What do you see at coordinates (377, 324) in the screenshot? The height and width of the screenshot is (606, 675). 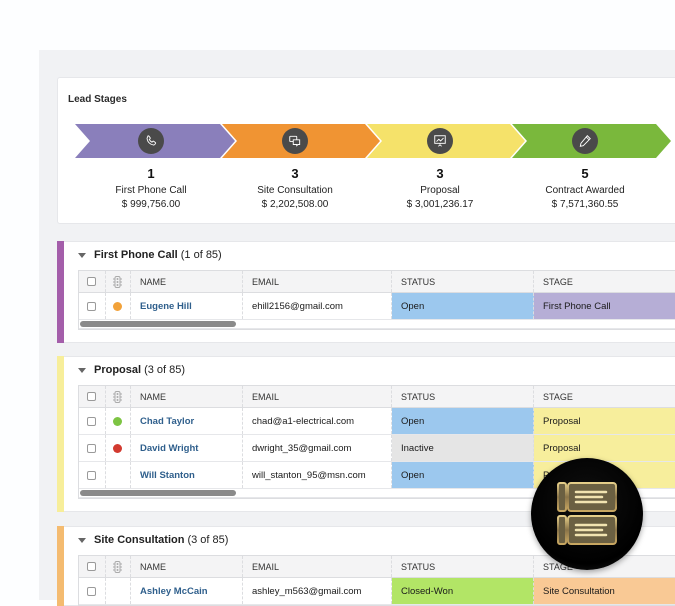 I see `horizontal-scrollbar` at bounding box center [377, 324].